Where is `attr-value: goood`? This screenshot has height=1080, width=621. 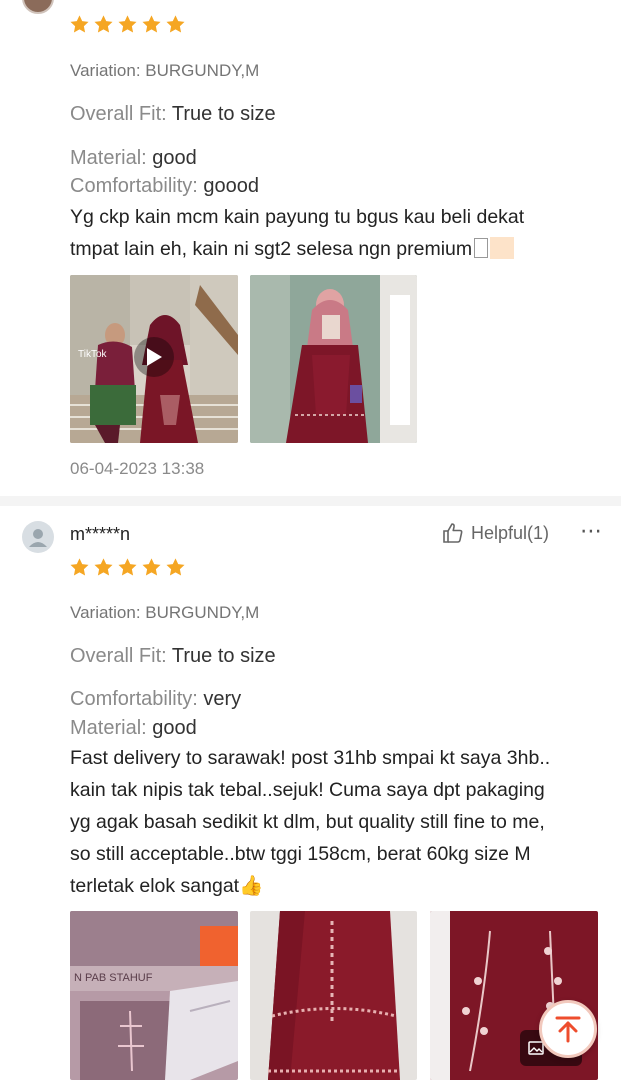
attr-value: goood is located at coordinates (231, 186).